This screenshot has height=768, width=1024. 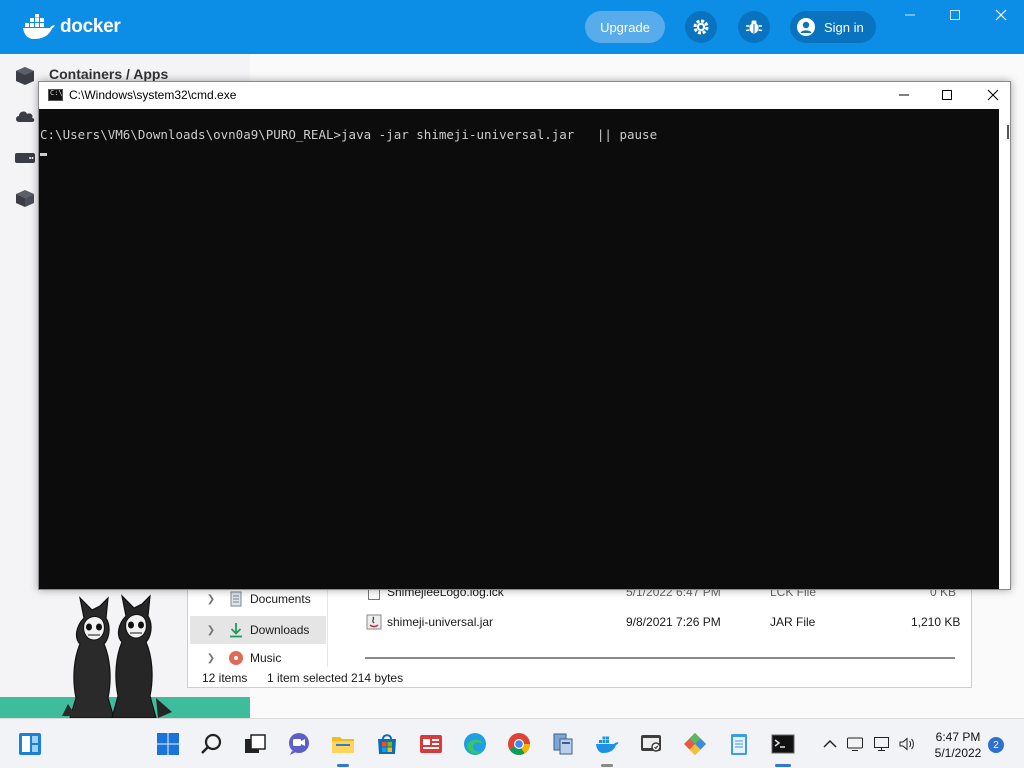 I want to click on notepad-icon, so click(x=739, y=744).